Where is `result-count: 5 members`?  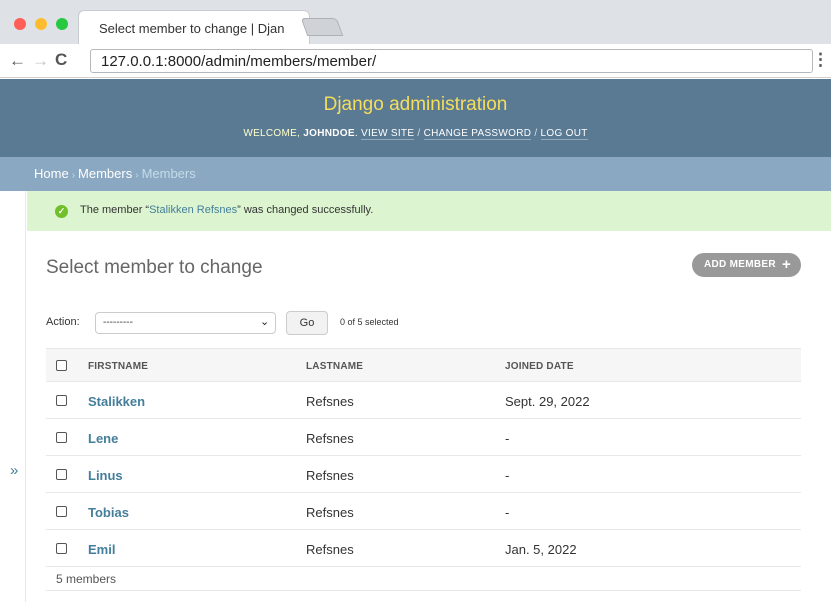
result-count: 5 members is located at coordinates (86, 579).